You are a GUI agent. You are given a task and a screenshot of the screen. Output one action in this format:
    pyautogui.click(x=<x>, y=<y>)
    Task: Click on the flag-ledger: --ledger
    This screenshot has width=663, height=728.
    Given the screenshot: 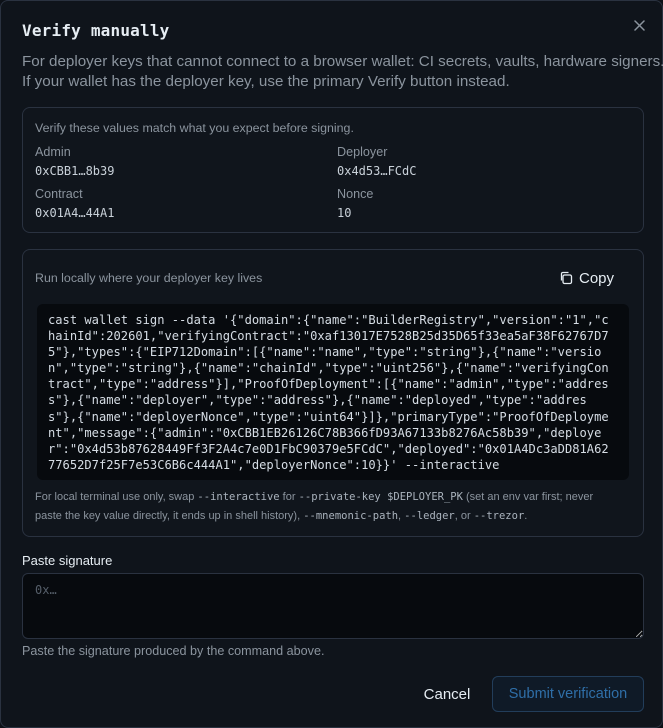 What is the action you would take?
    pyautogui.click(x=429, y=515)
    